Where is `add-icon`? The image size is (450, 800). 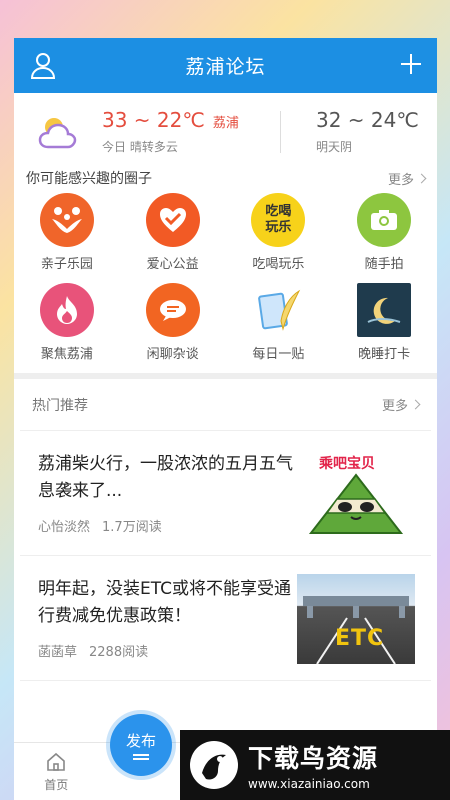
add-icon is located at coordinates (411, 64).